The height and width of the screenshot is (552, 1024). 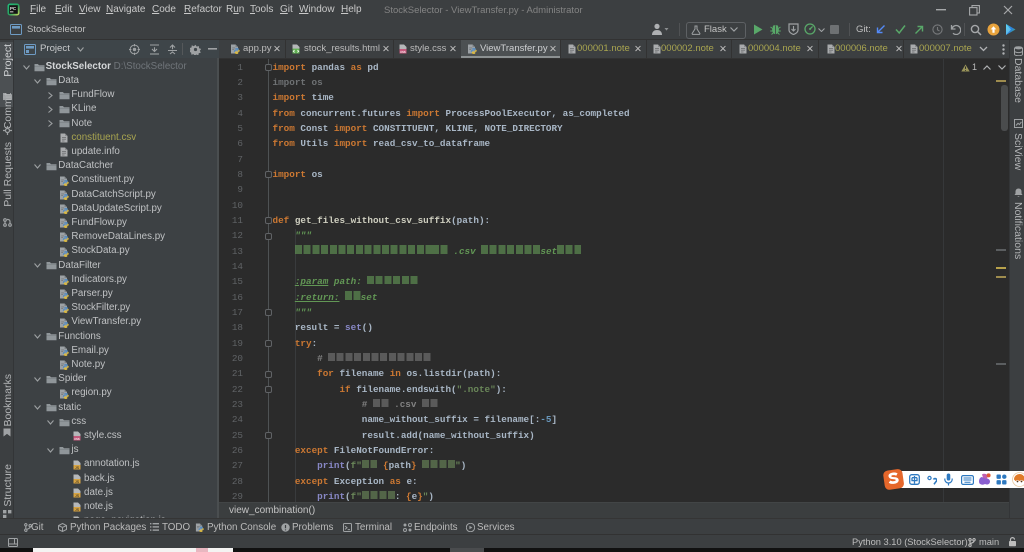 What do you see at coordinates (13, 8) in the screenshot?
I see `svg-text: PC` at bounding box center [13, 8].